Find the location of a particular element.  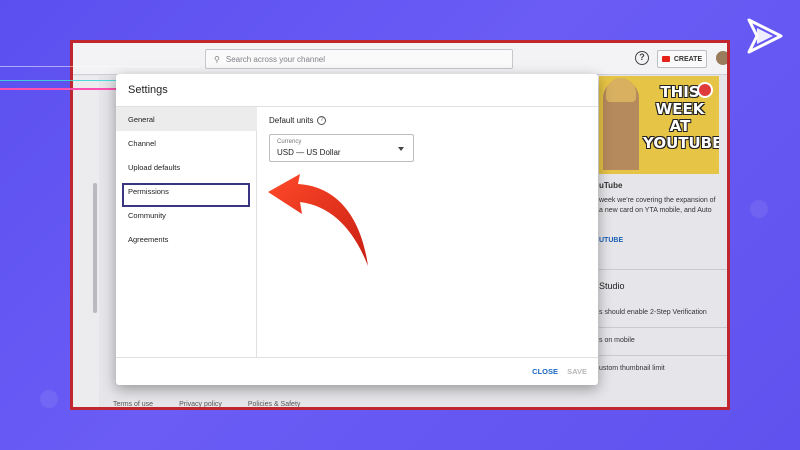

news-line: week we're covering the expansion of is located at coordinates (657, 200).